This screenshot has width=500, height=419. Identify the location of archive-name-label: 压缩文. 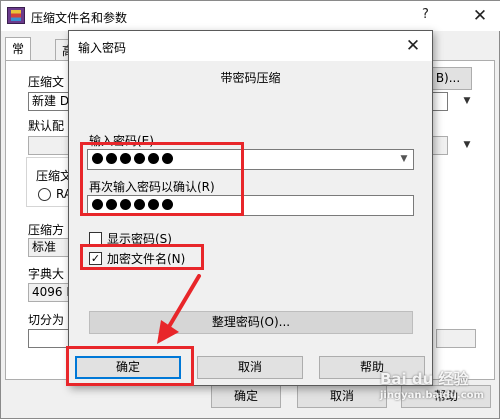
(46, 82).